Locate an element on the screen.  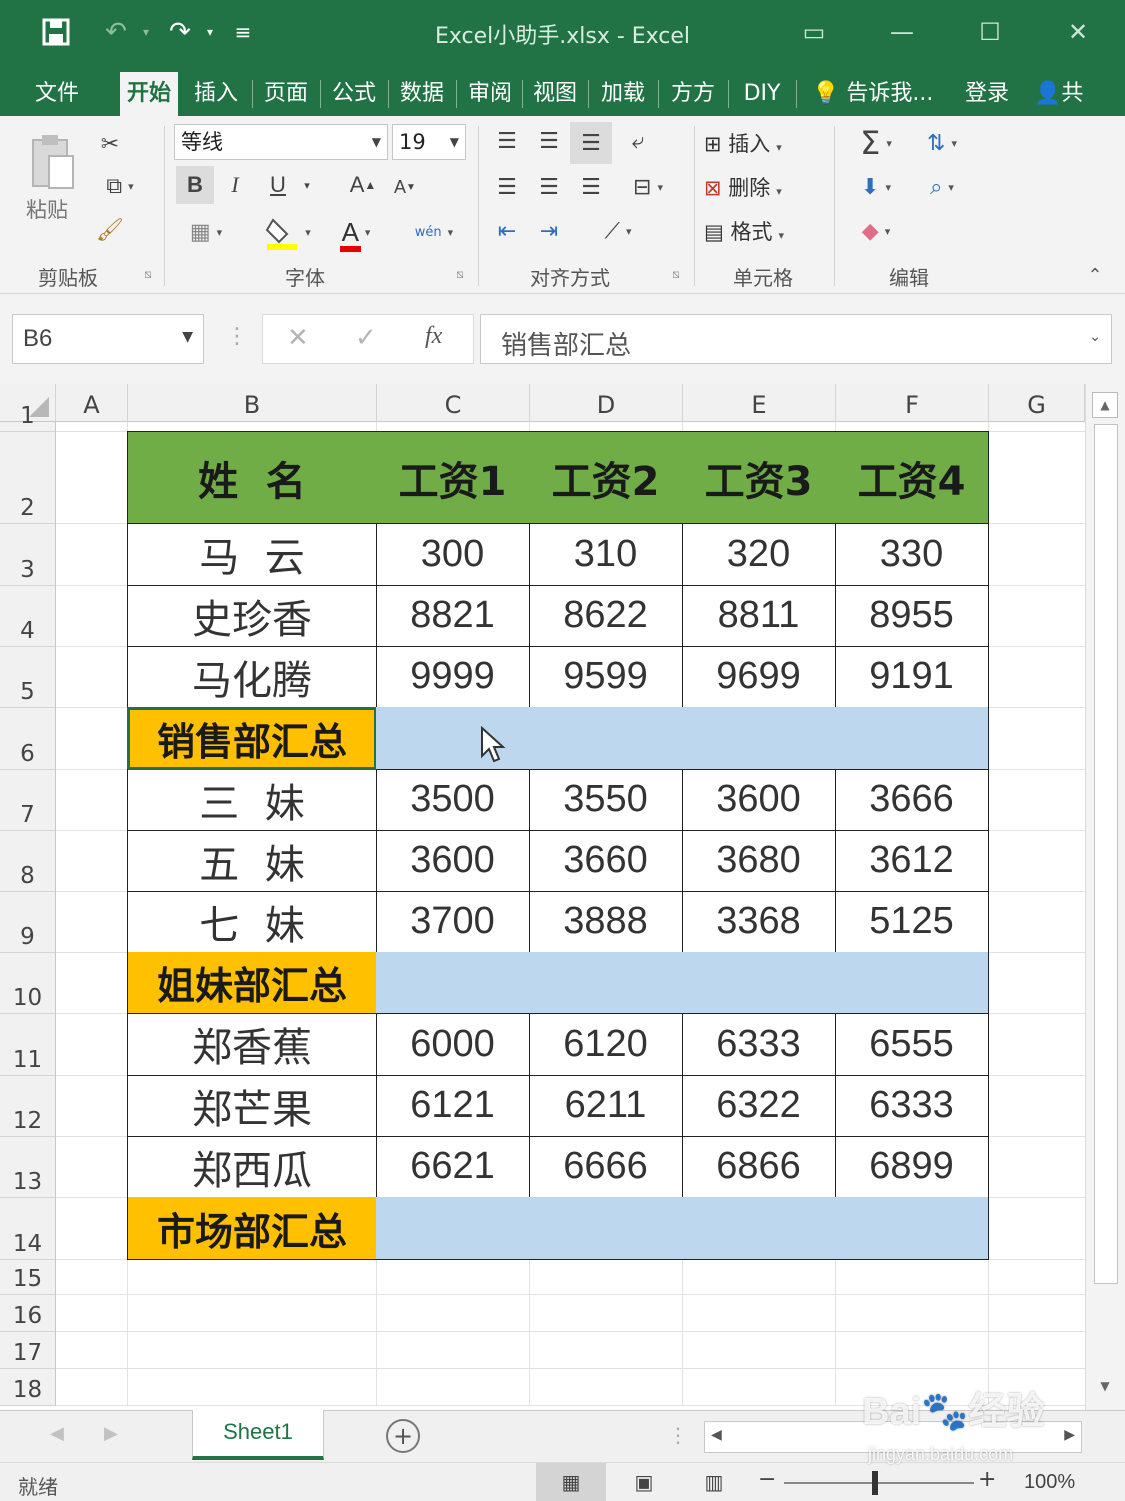
column-header-f: F is located at coordinates (912, 403).